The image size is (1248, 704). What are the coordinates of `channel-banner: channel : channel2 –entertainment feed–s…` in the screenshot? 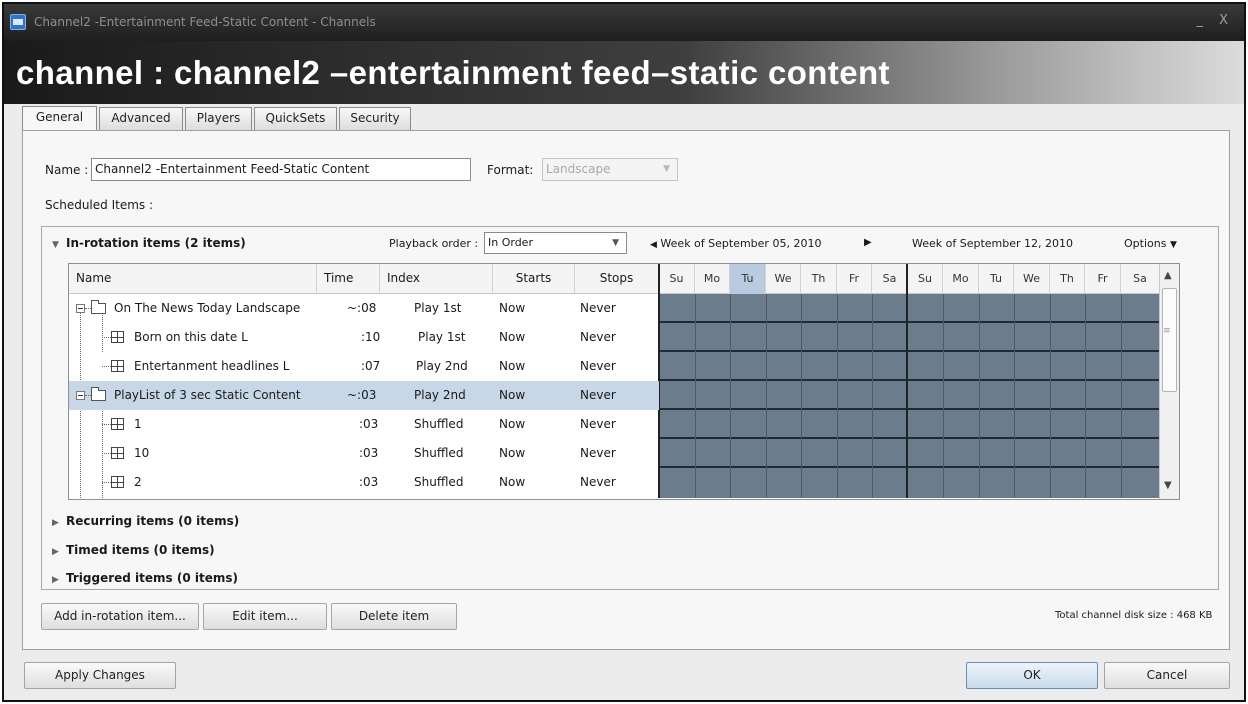 It's located at (624, 72).